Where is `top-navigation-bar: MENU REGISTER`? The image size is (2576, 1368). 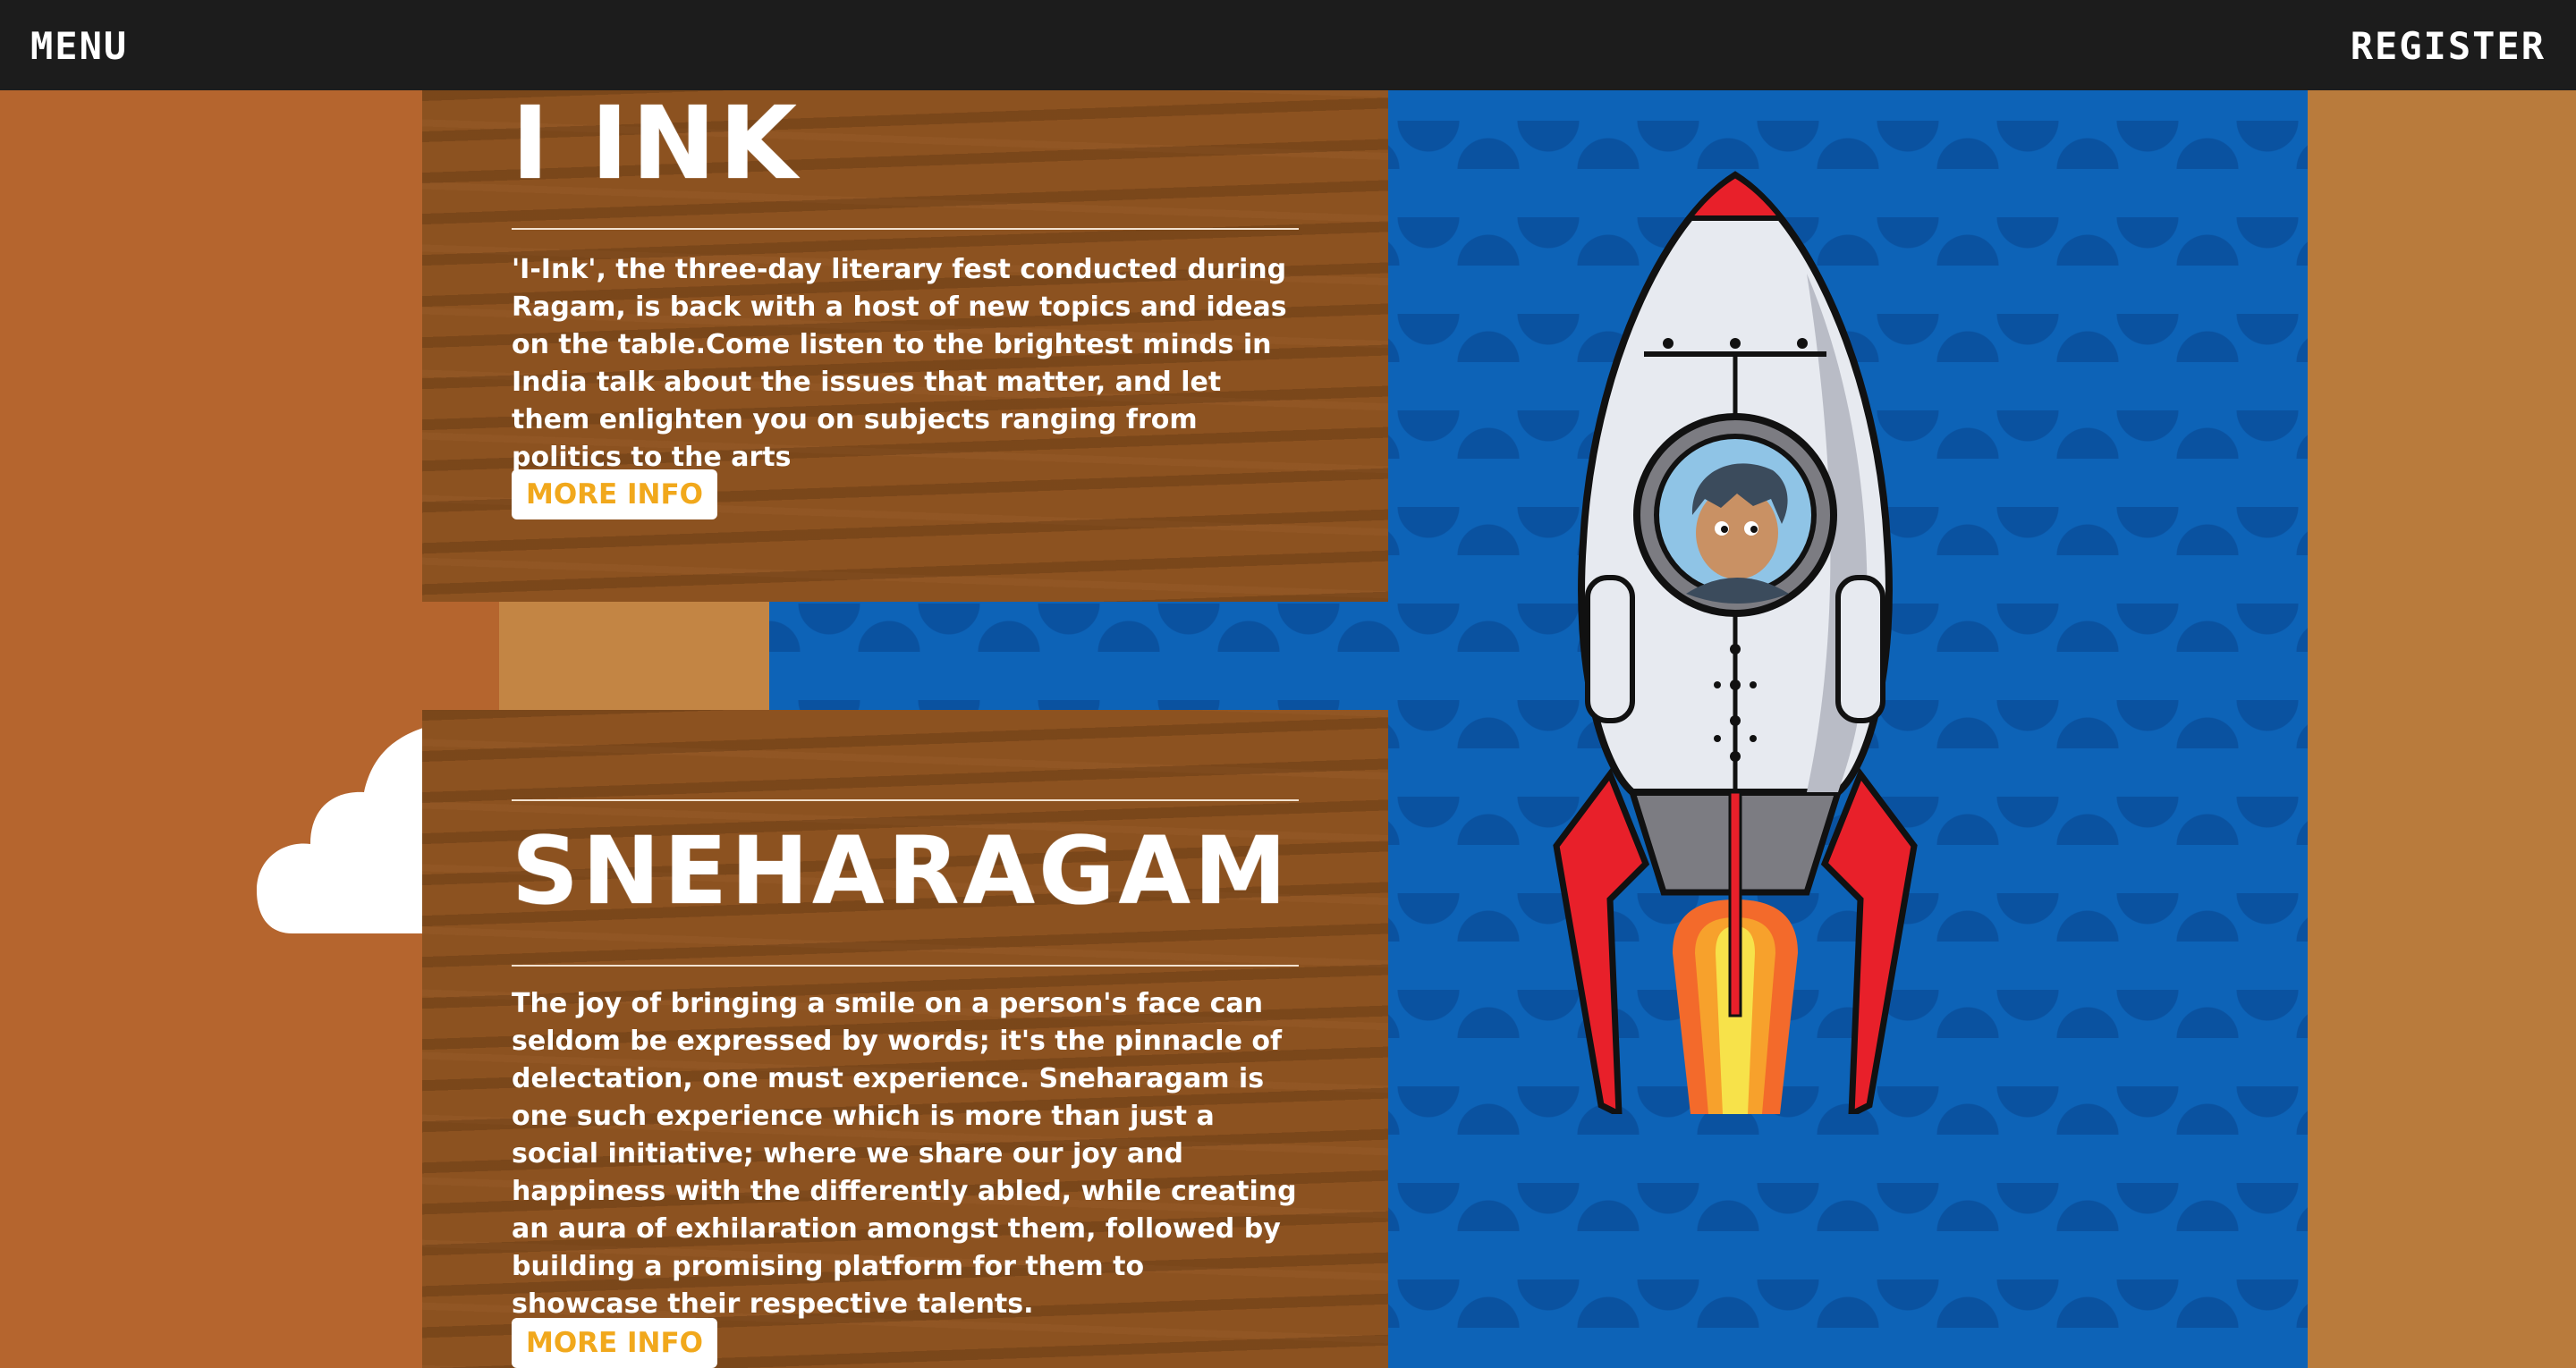
top-navigation-bar: MENU REGISTER is located at coordinates (1288, 45).